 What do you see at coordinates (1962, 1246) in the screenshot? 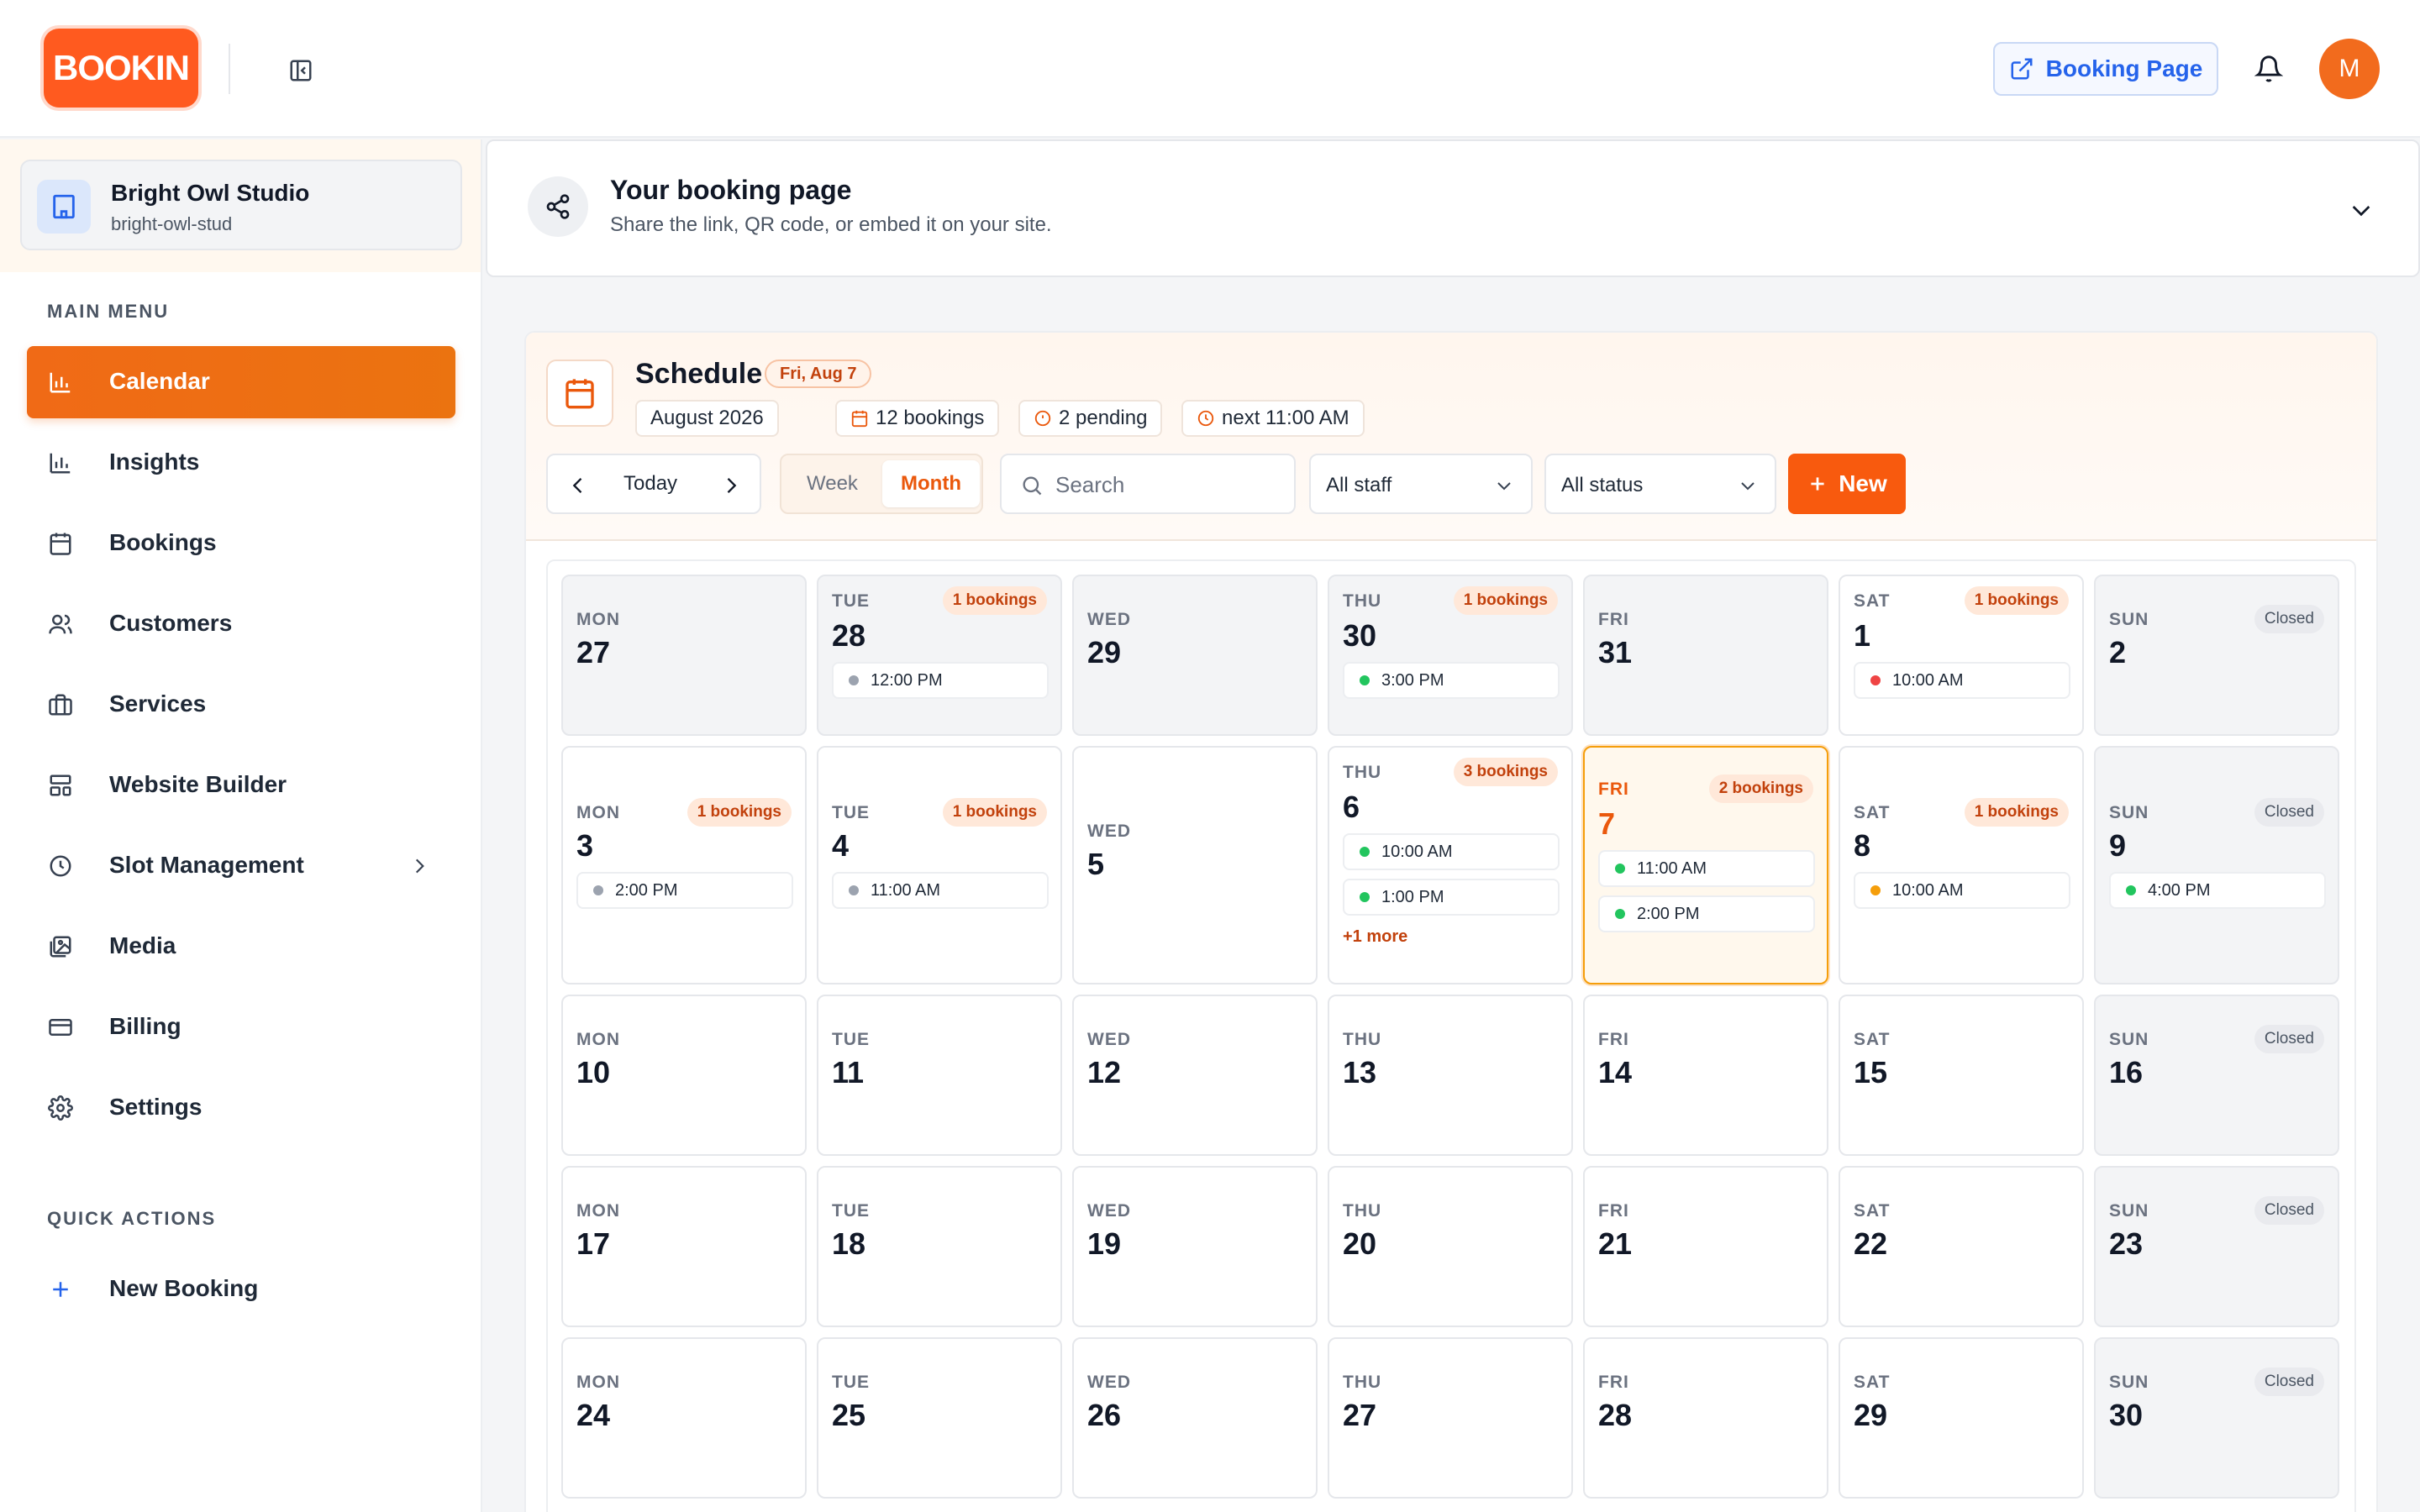
I see `calendar-day-cell: SAT 22` at bounding box center [1962, 1246].